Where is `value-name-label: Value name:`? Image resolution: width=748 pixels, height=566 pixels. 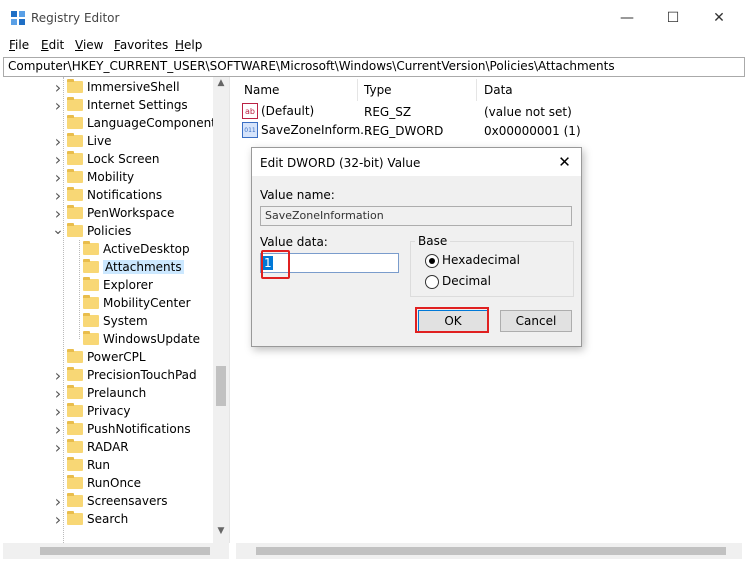
value-name-label: Value name: is located at coordinates (297, 195).